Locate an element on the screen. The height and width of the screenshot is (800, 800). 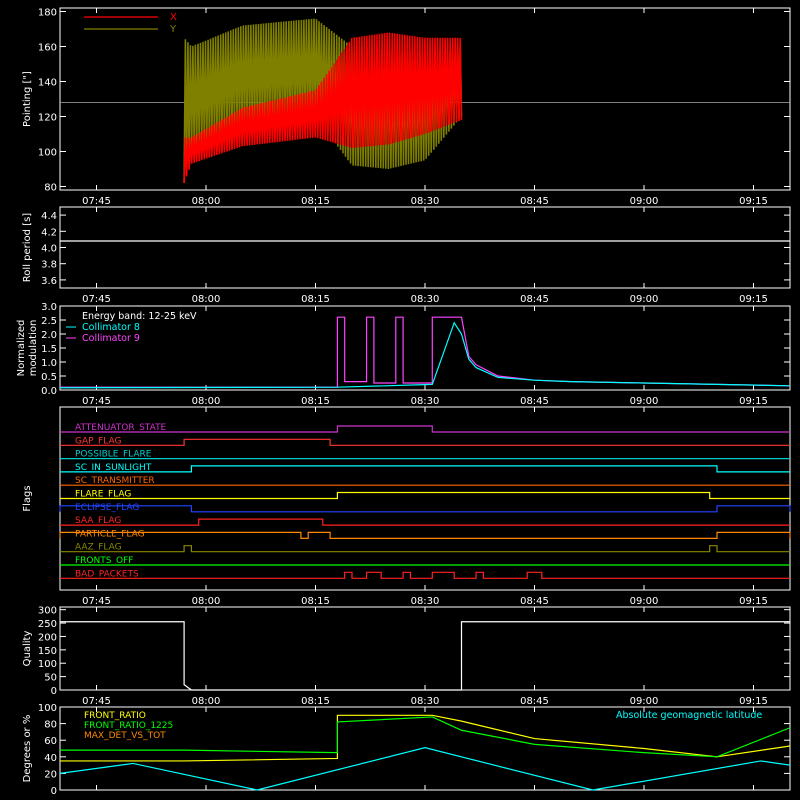
flag-trace-flare_flag is located at coordinates (425, 495).